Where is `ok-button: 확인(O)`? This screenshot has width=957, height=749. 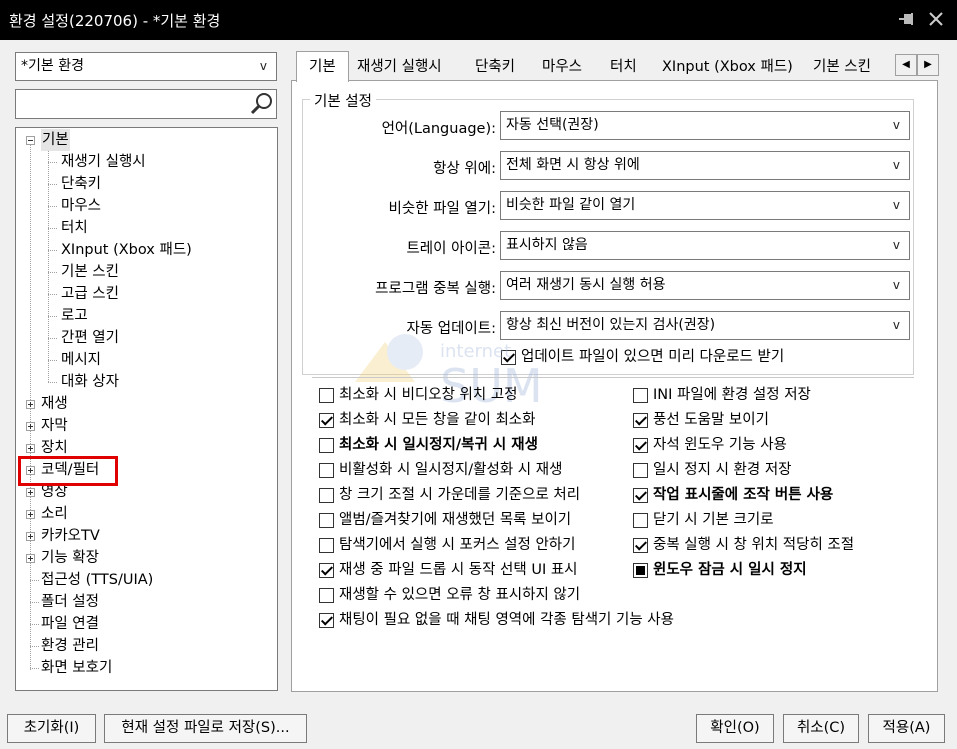 ok-button: 확인(O) is located at coordinates (735, 728).